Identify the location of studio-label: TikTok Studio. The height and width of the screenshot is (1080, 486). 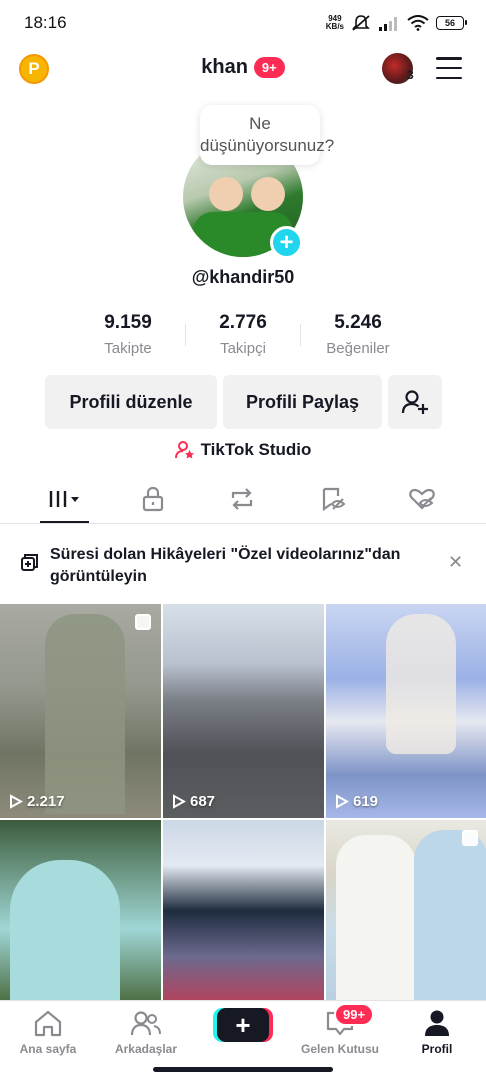
(256, 449).